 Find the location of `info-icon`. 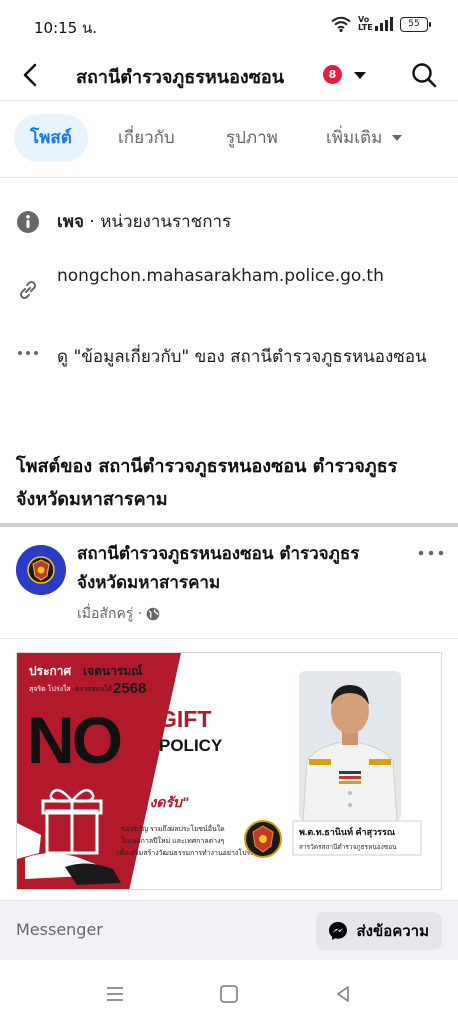

info-icon is located at coordinates (28, 222).